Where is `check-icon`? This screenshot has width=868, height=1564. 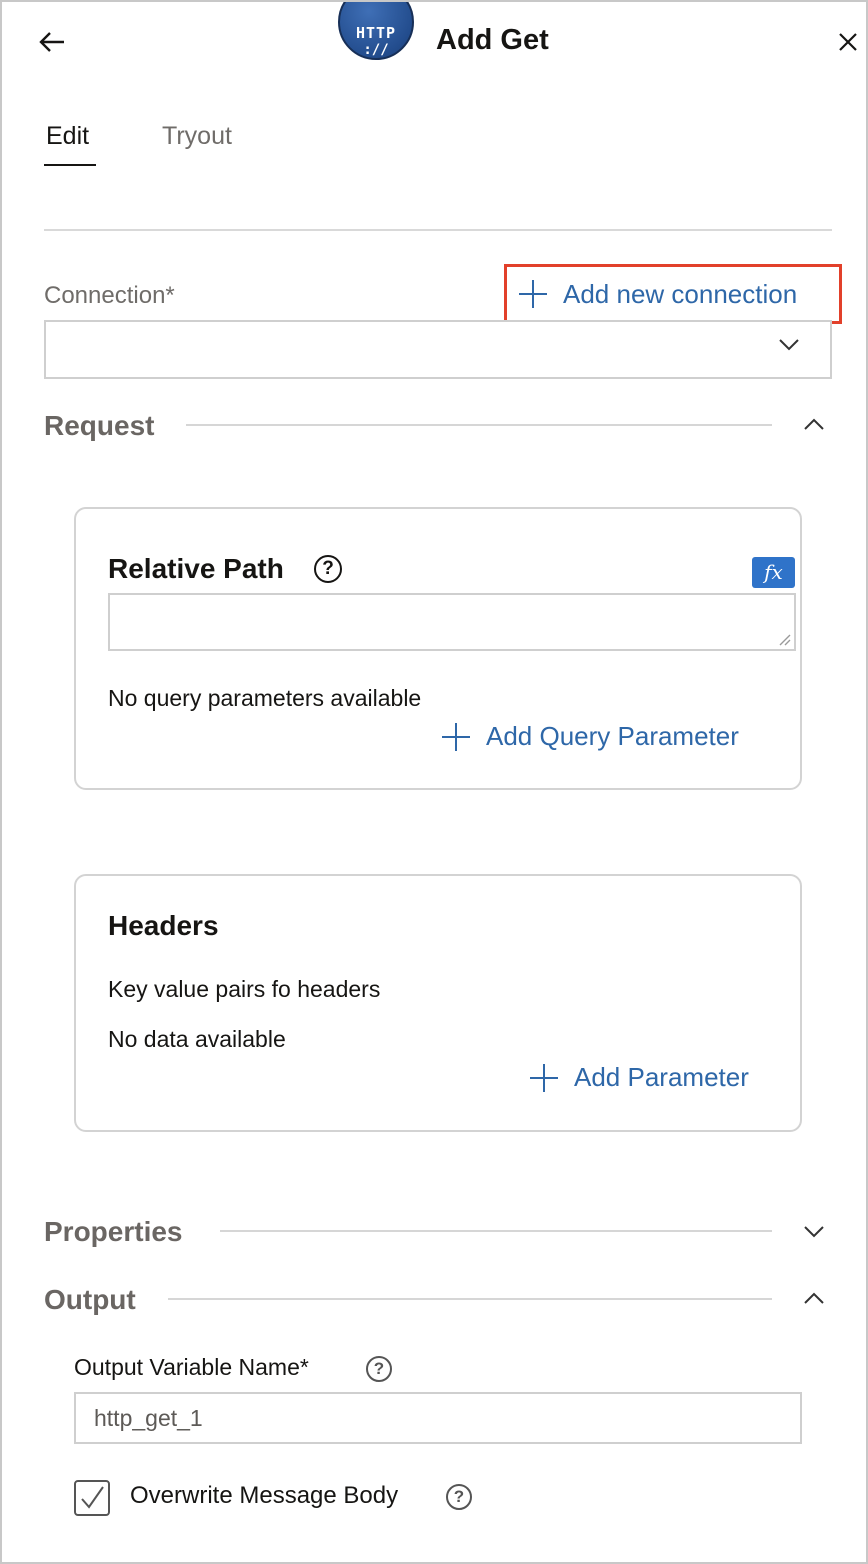
check-icon is located at coordinates (92, 1497).